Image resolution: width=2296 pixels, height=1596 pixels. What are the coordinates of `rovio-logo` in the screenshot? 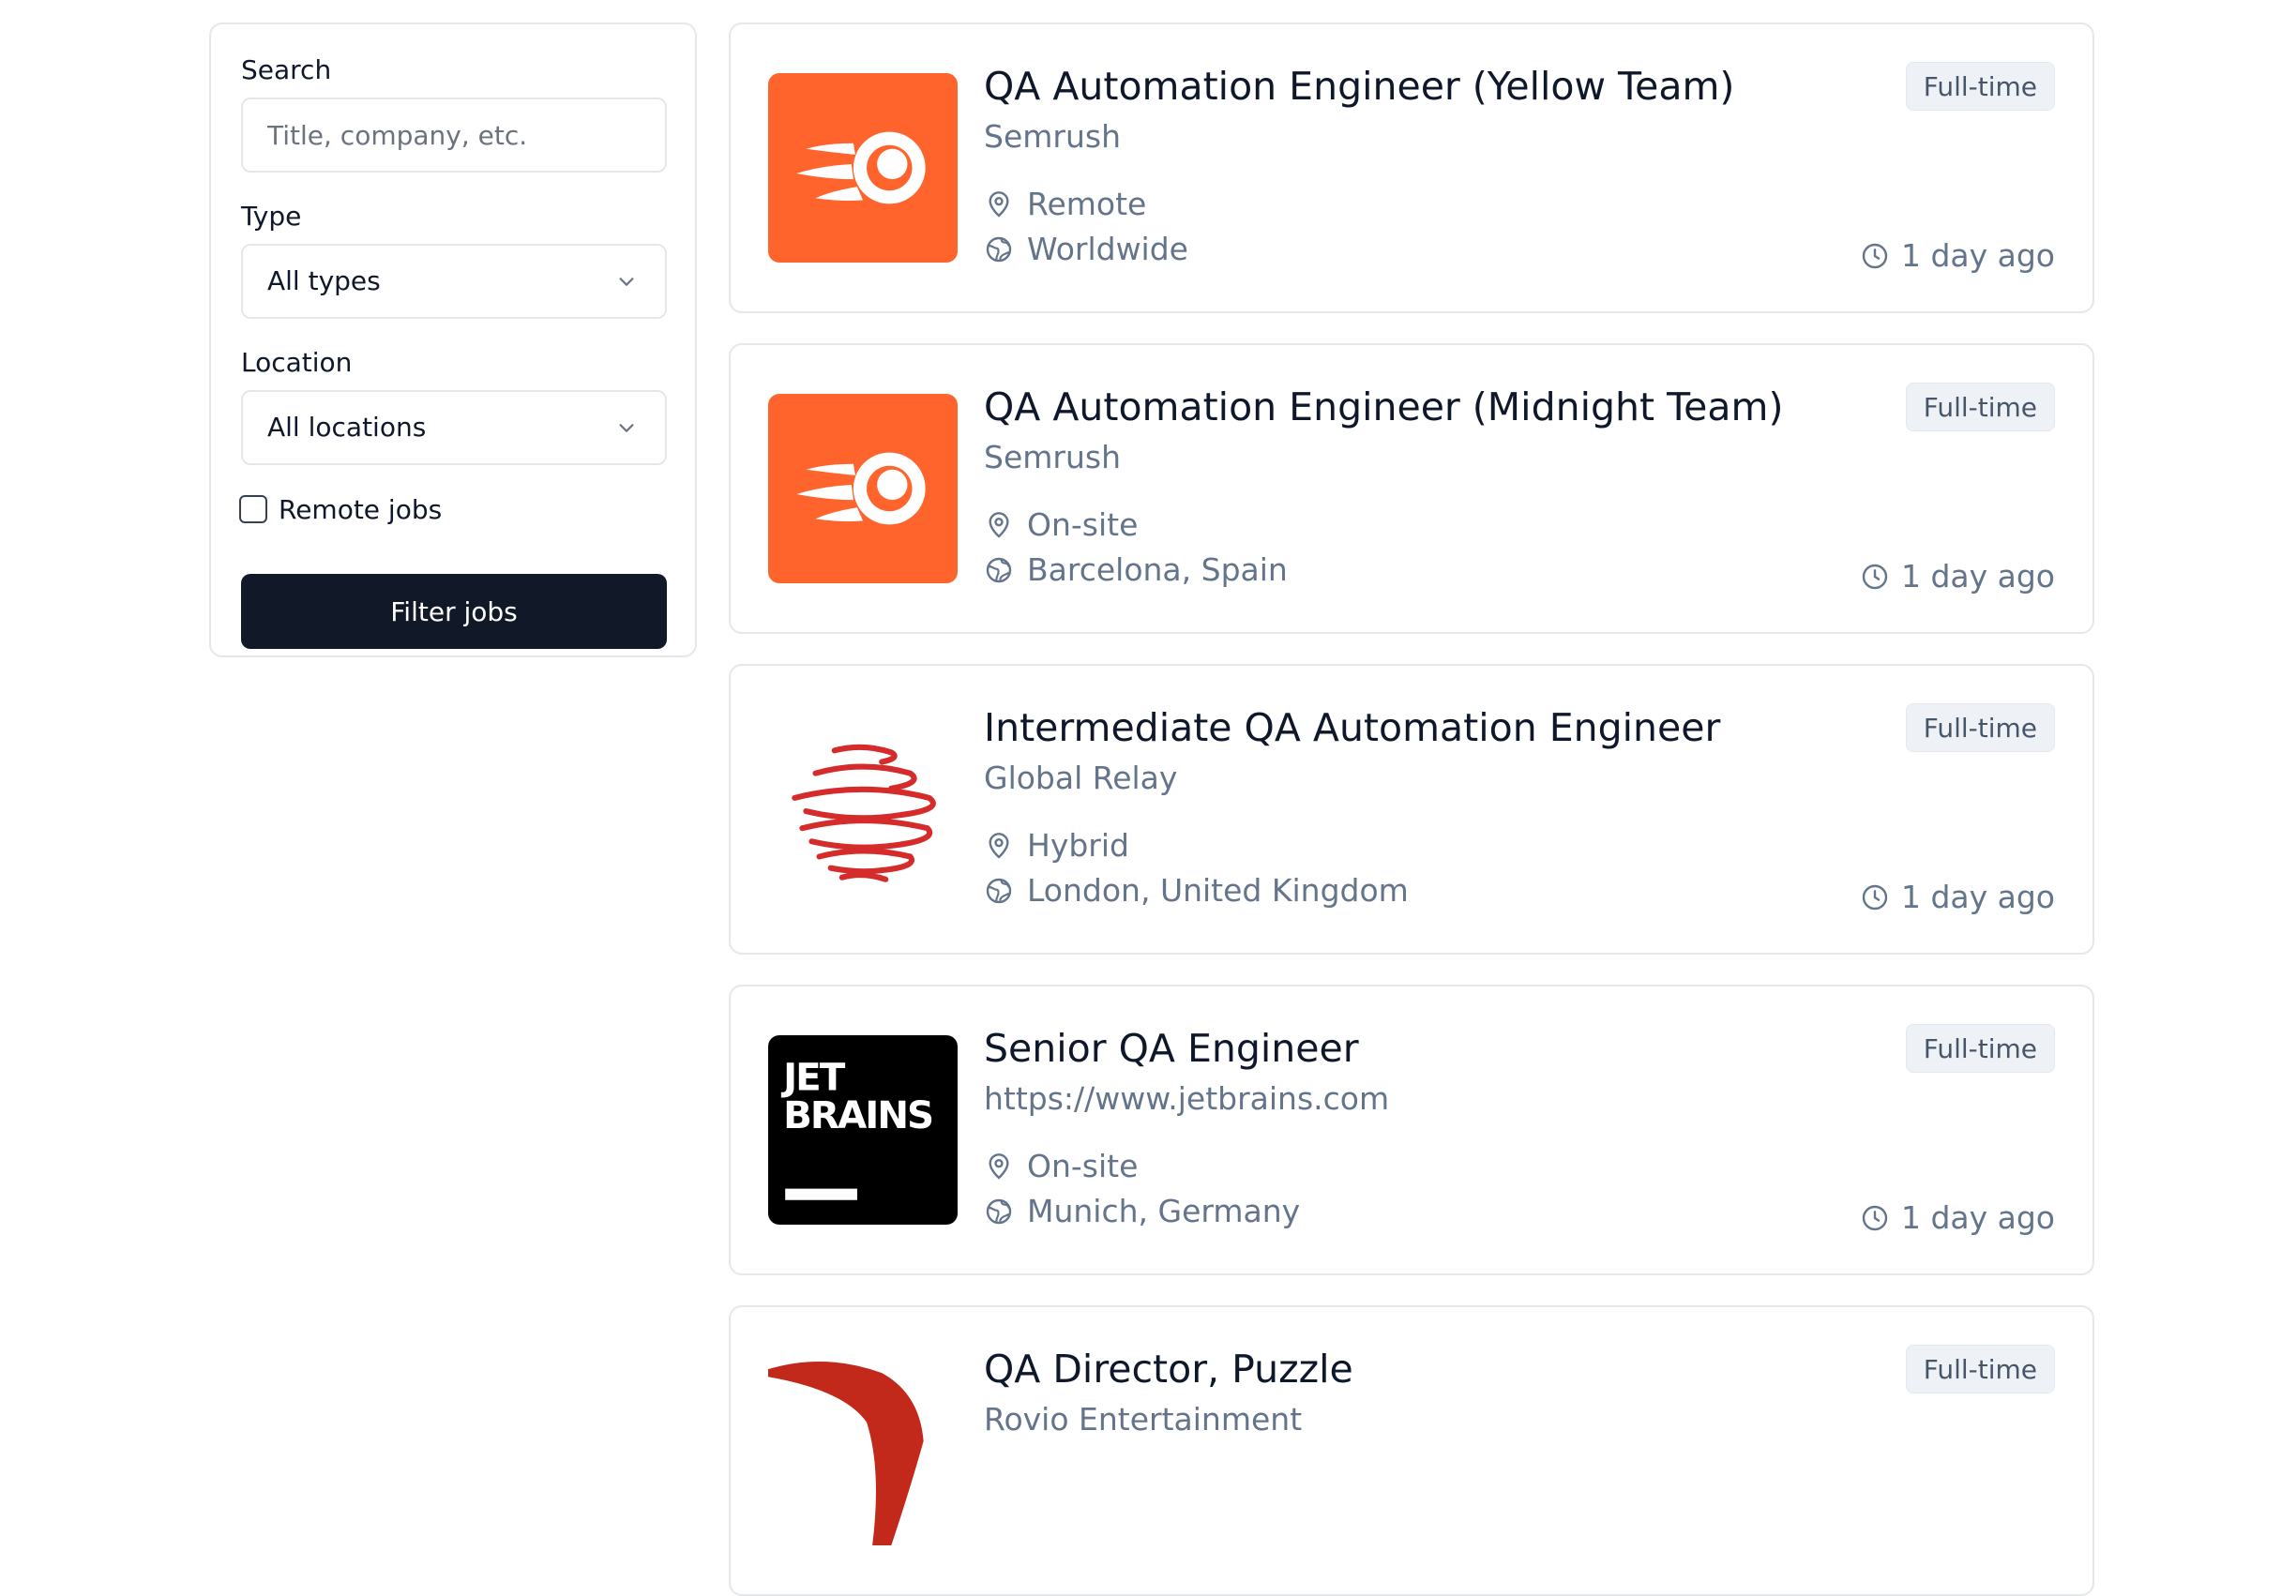 It's located at (863, 1450).